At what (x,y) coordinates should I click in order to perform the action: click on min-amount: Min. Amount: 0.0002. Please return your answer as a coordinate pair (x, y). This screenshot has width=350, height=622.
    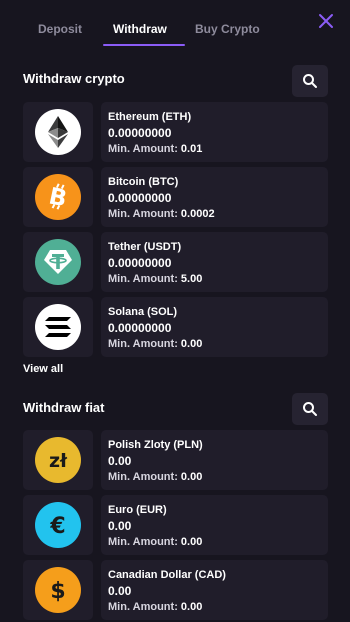
    Looking at the image, I should click on (218, 214).